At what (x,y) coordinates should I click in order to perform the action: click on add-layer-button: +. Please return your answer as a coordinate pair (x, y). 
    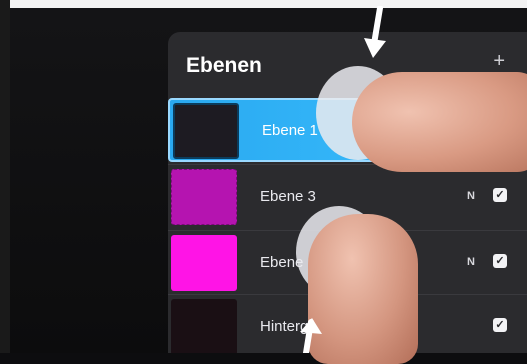
    Looking at the image, I should click on (499, 61).